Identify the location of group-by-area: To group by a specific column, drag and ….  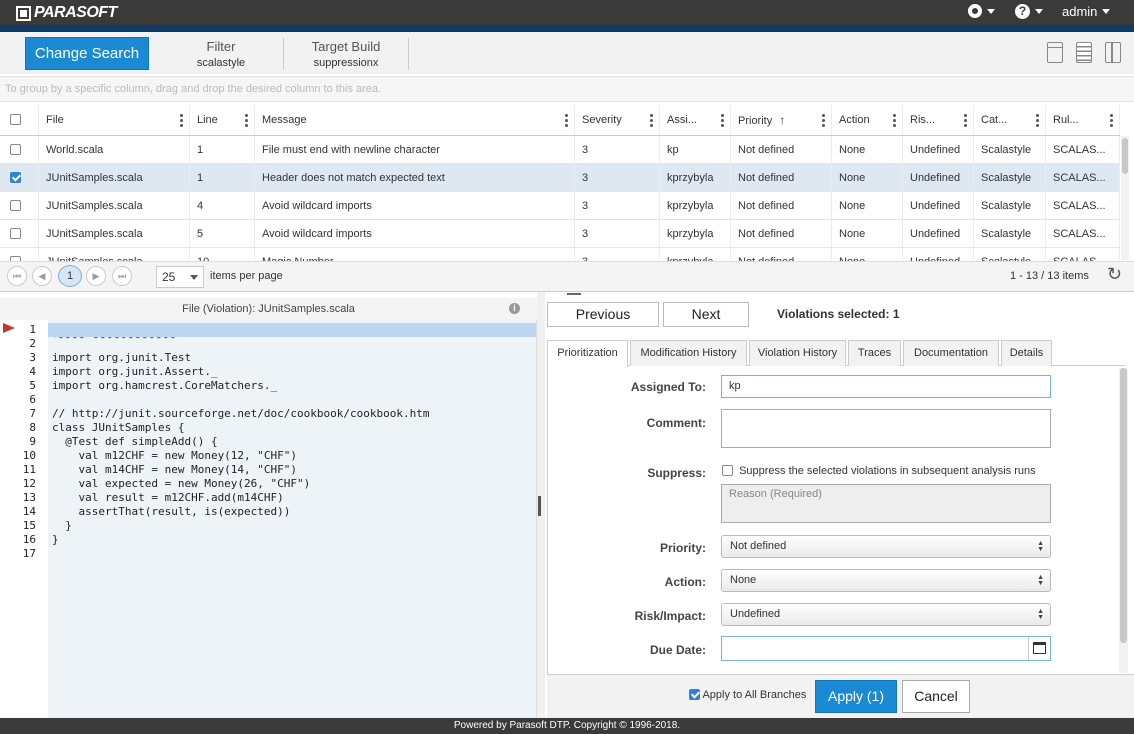
(567, 89).